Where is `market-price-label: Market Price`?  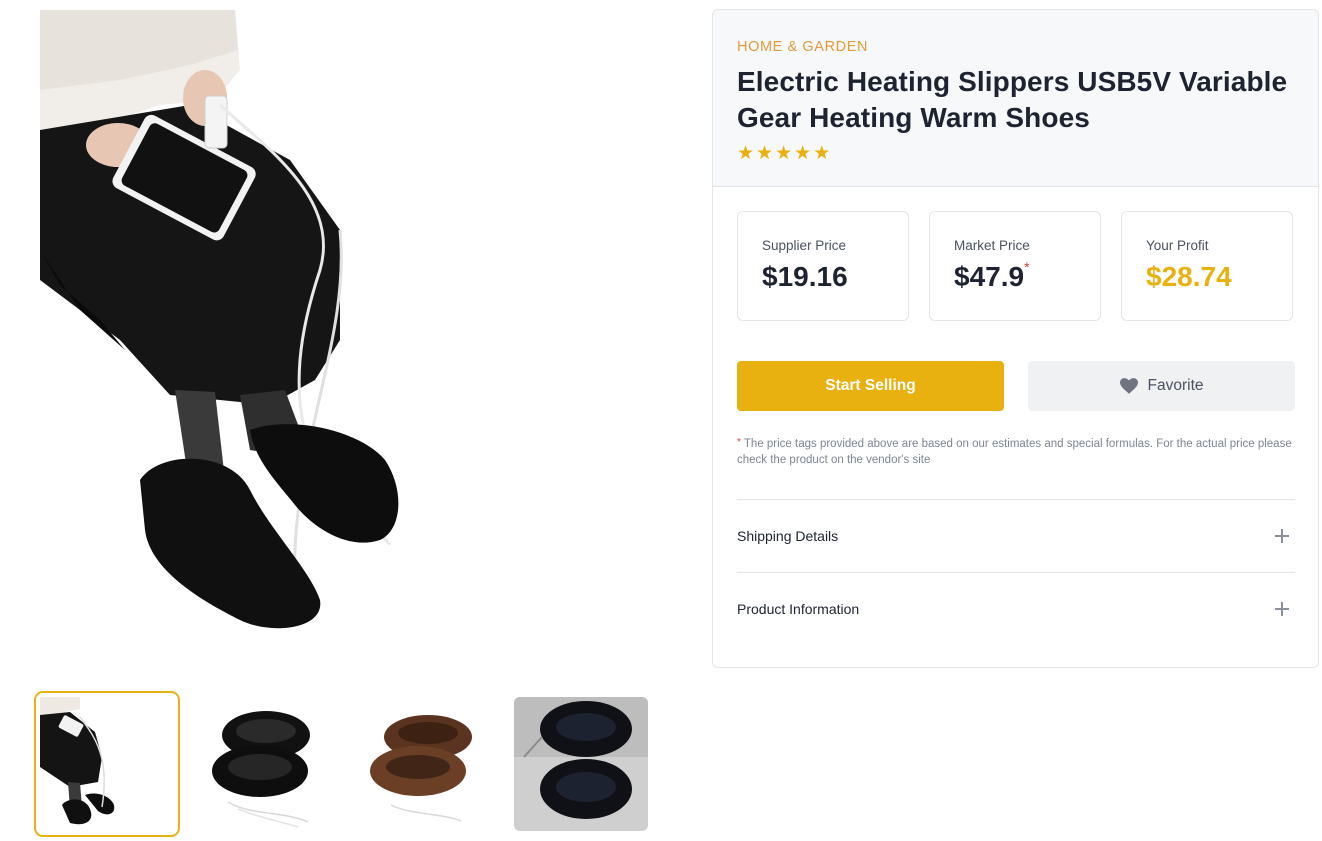 market-price-label: Market Price is located at coordinates (992, 245).